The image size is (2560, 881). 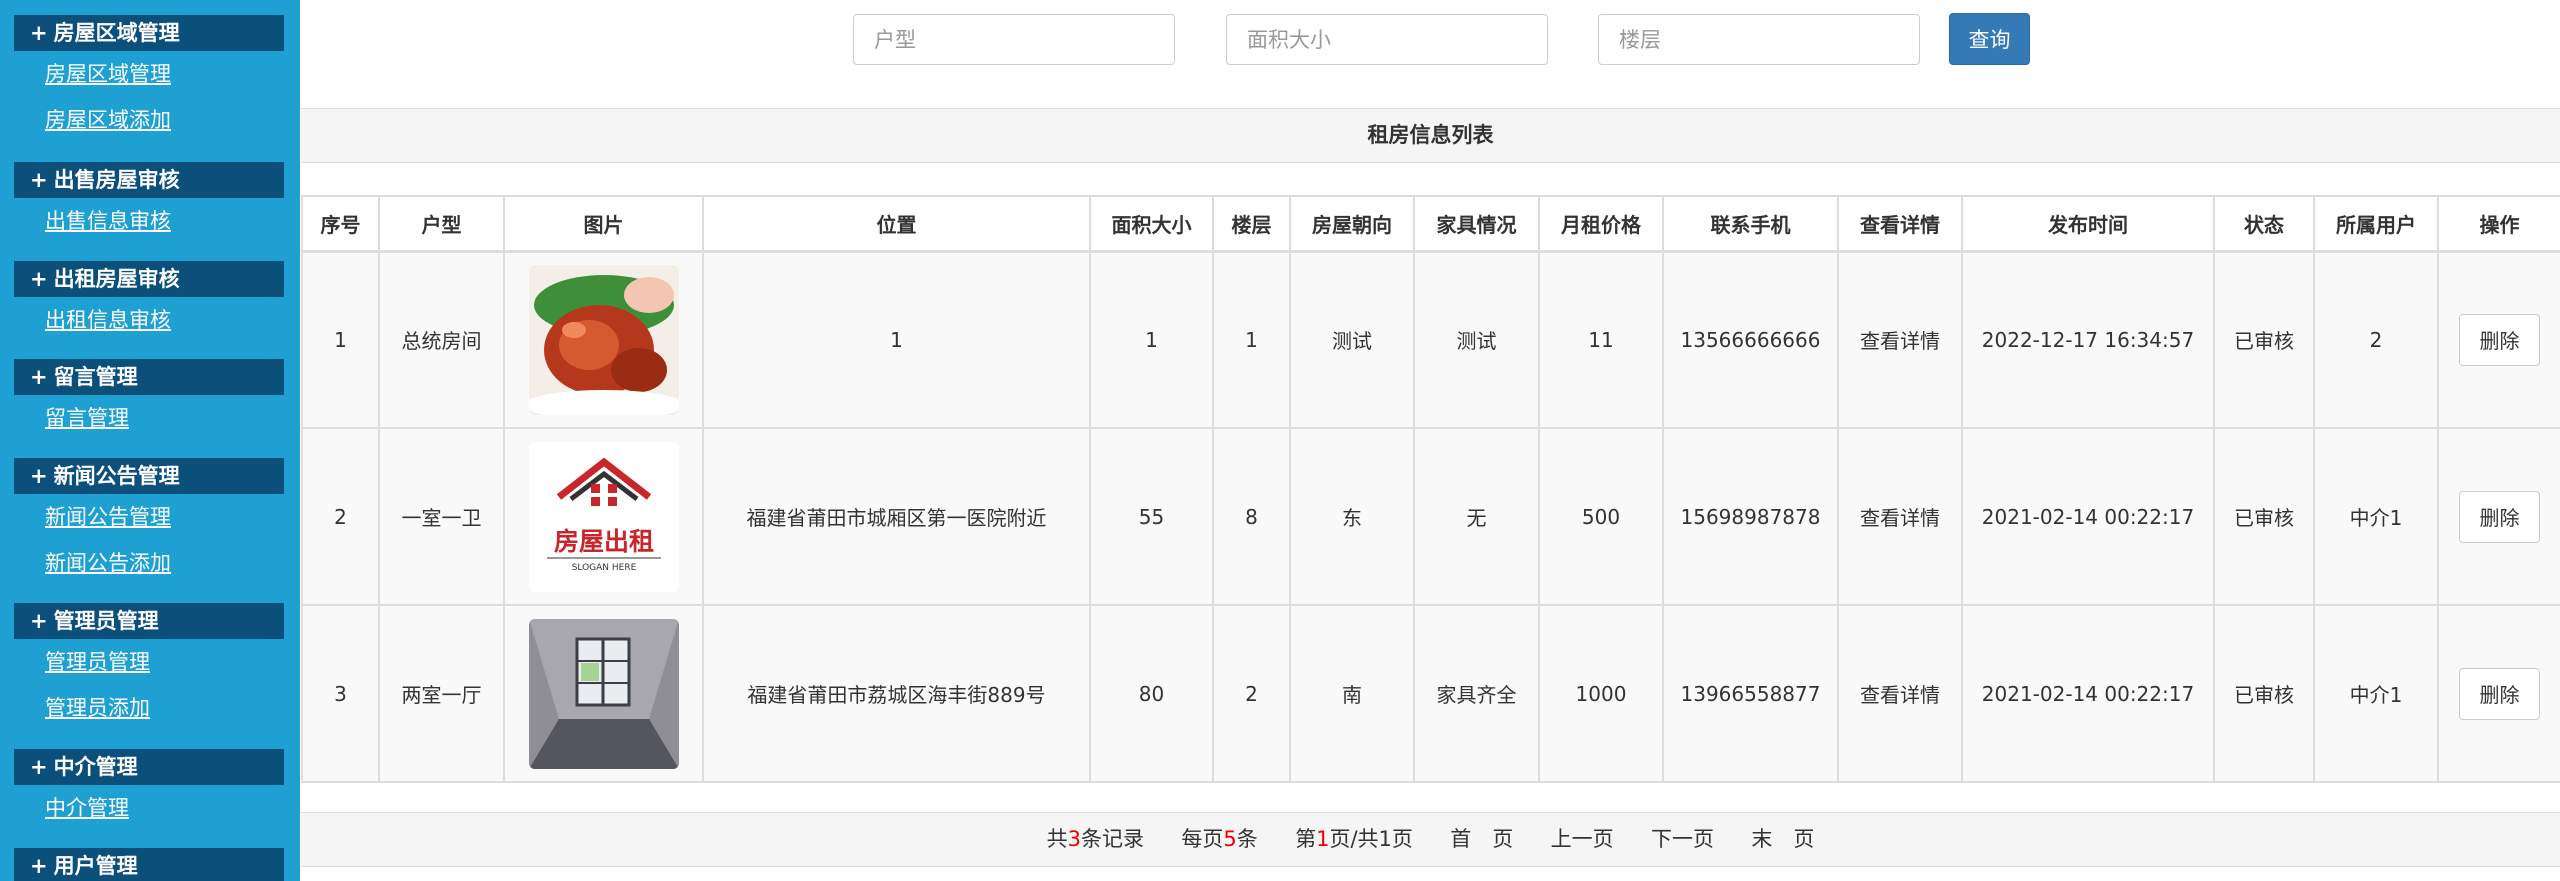 What do you see at coordinates (149, 621) in the screenshot?
I see `menu-header-admin: + 管理员管理` at bounding box center [149, 621].